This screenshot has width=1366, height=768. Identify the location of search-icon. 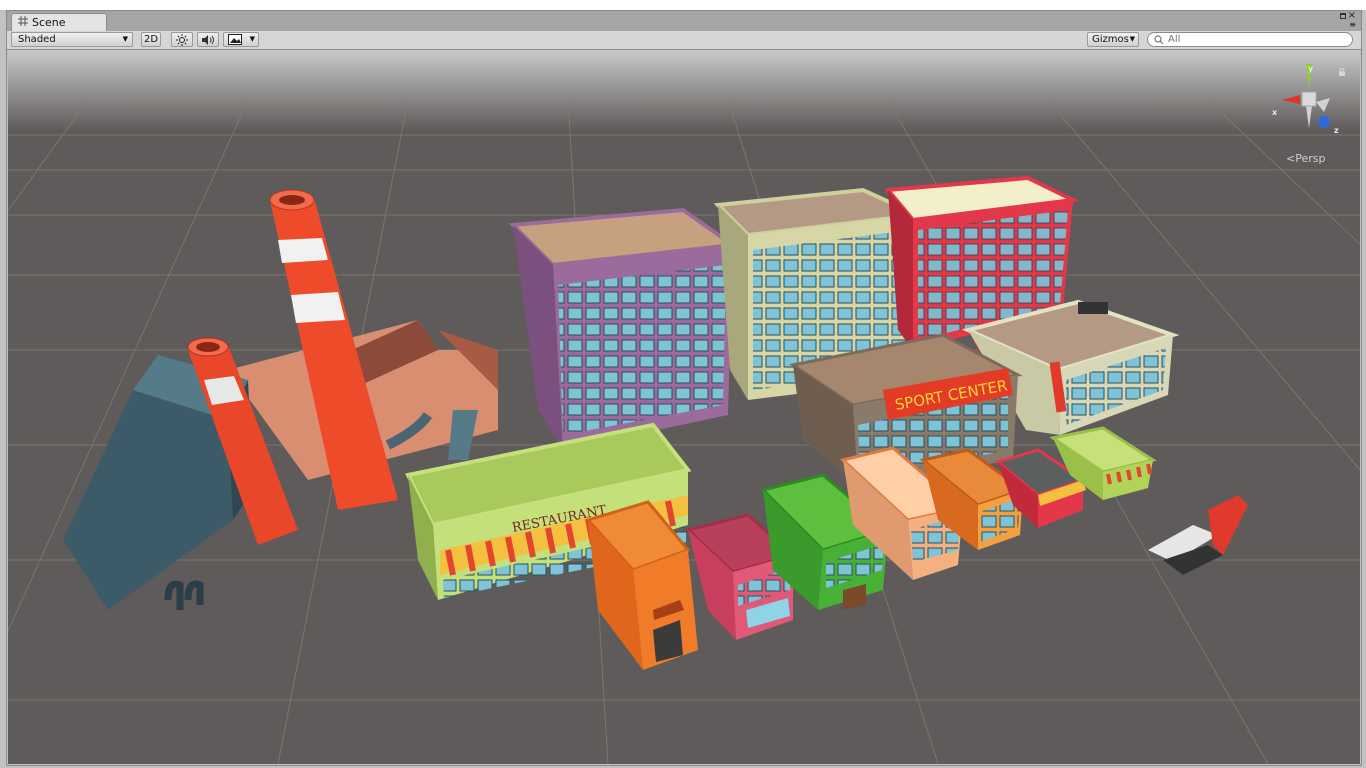
(1159, 39).